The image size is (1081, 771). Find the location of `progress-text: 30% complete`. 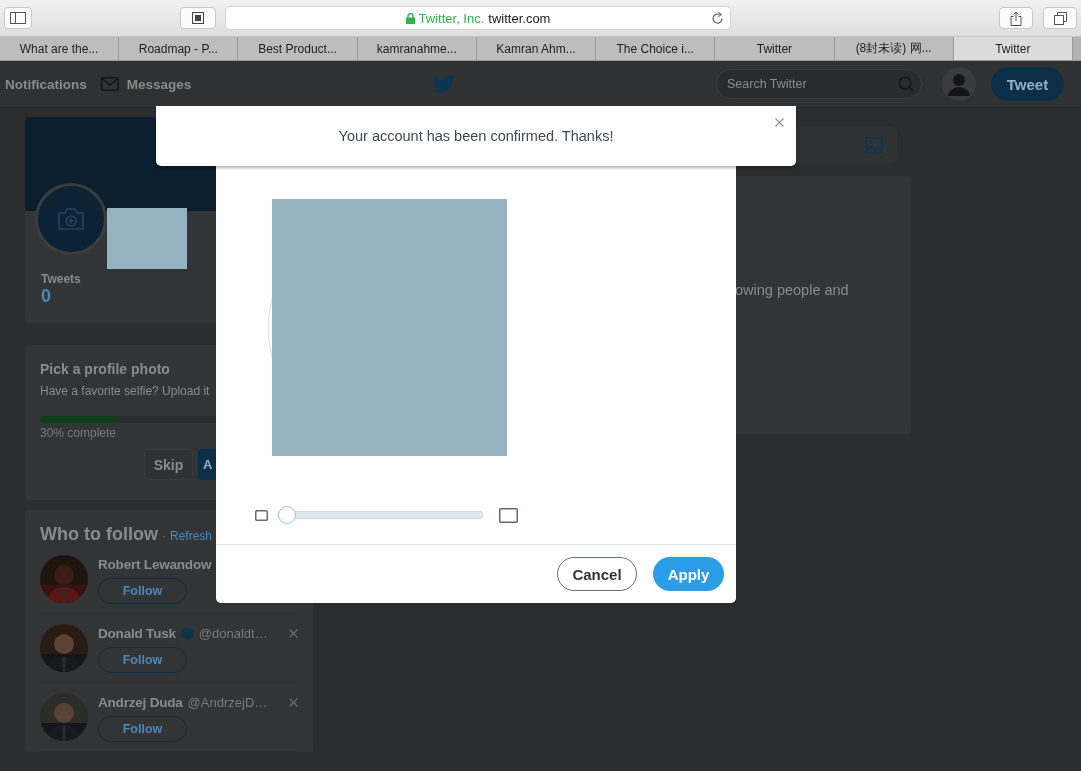

progress-text: 30% complete is located at coordinates (79, 433).